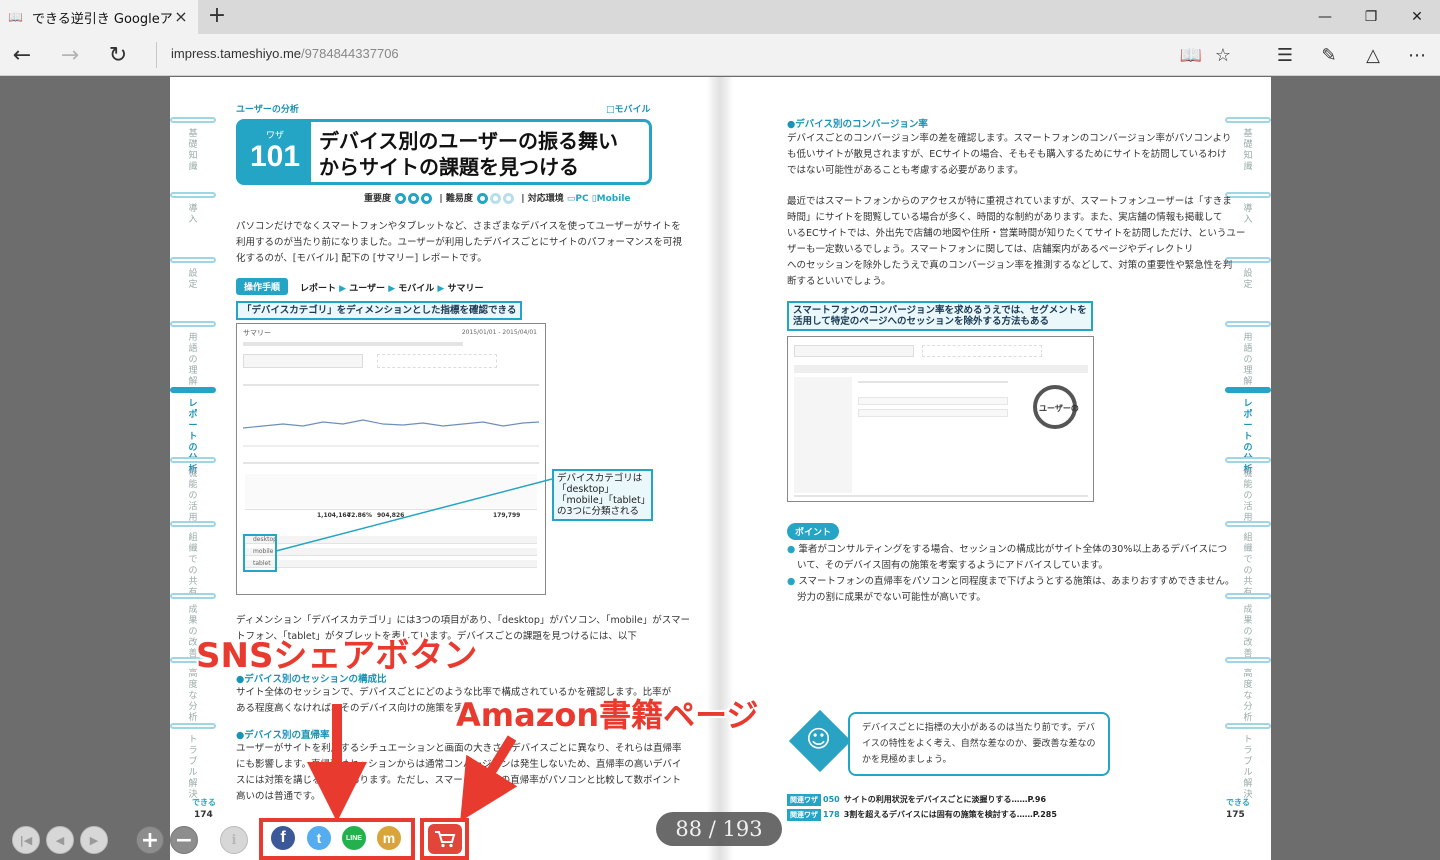  I want to click on browser-tab: 📖 できる逆引き Googleアナ! ×, so click(99, 17).